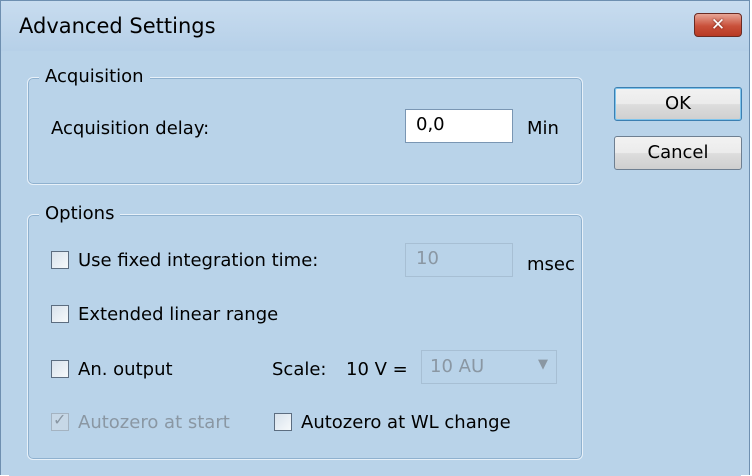 Image resolution: width=752 pixels, height=476 pixels. What do you see at coordinates (543, 128) in the screenshot?
I see `acquisition-delay-unit: Min` at bounding box center [543, 128].